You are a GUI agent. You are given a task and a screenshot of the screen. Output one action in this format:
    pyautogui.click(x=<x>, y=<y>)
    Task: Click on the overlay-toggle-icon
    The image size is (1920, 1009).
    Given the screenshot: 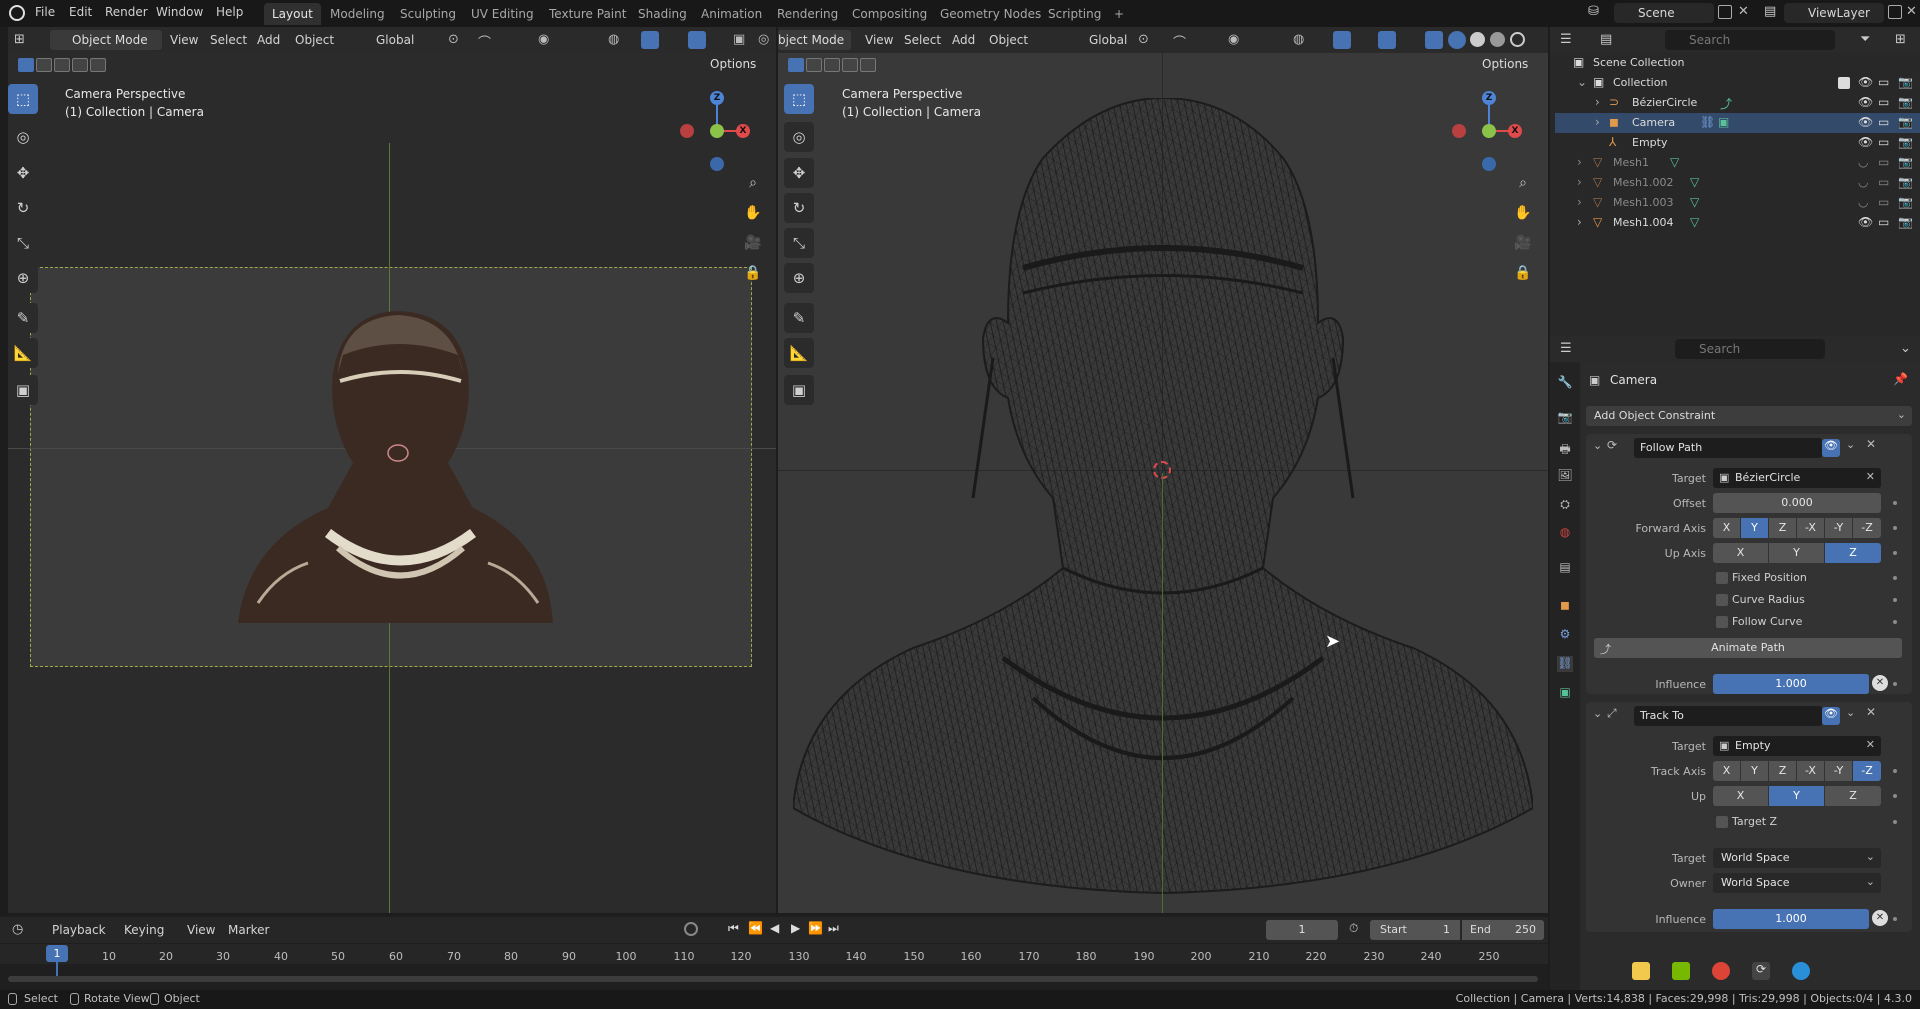 What is the action you would take?
    pyautogui.click(x=697, y=40)
    